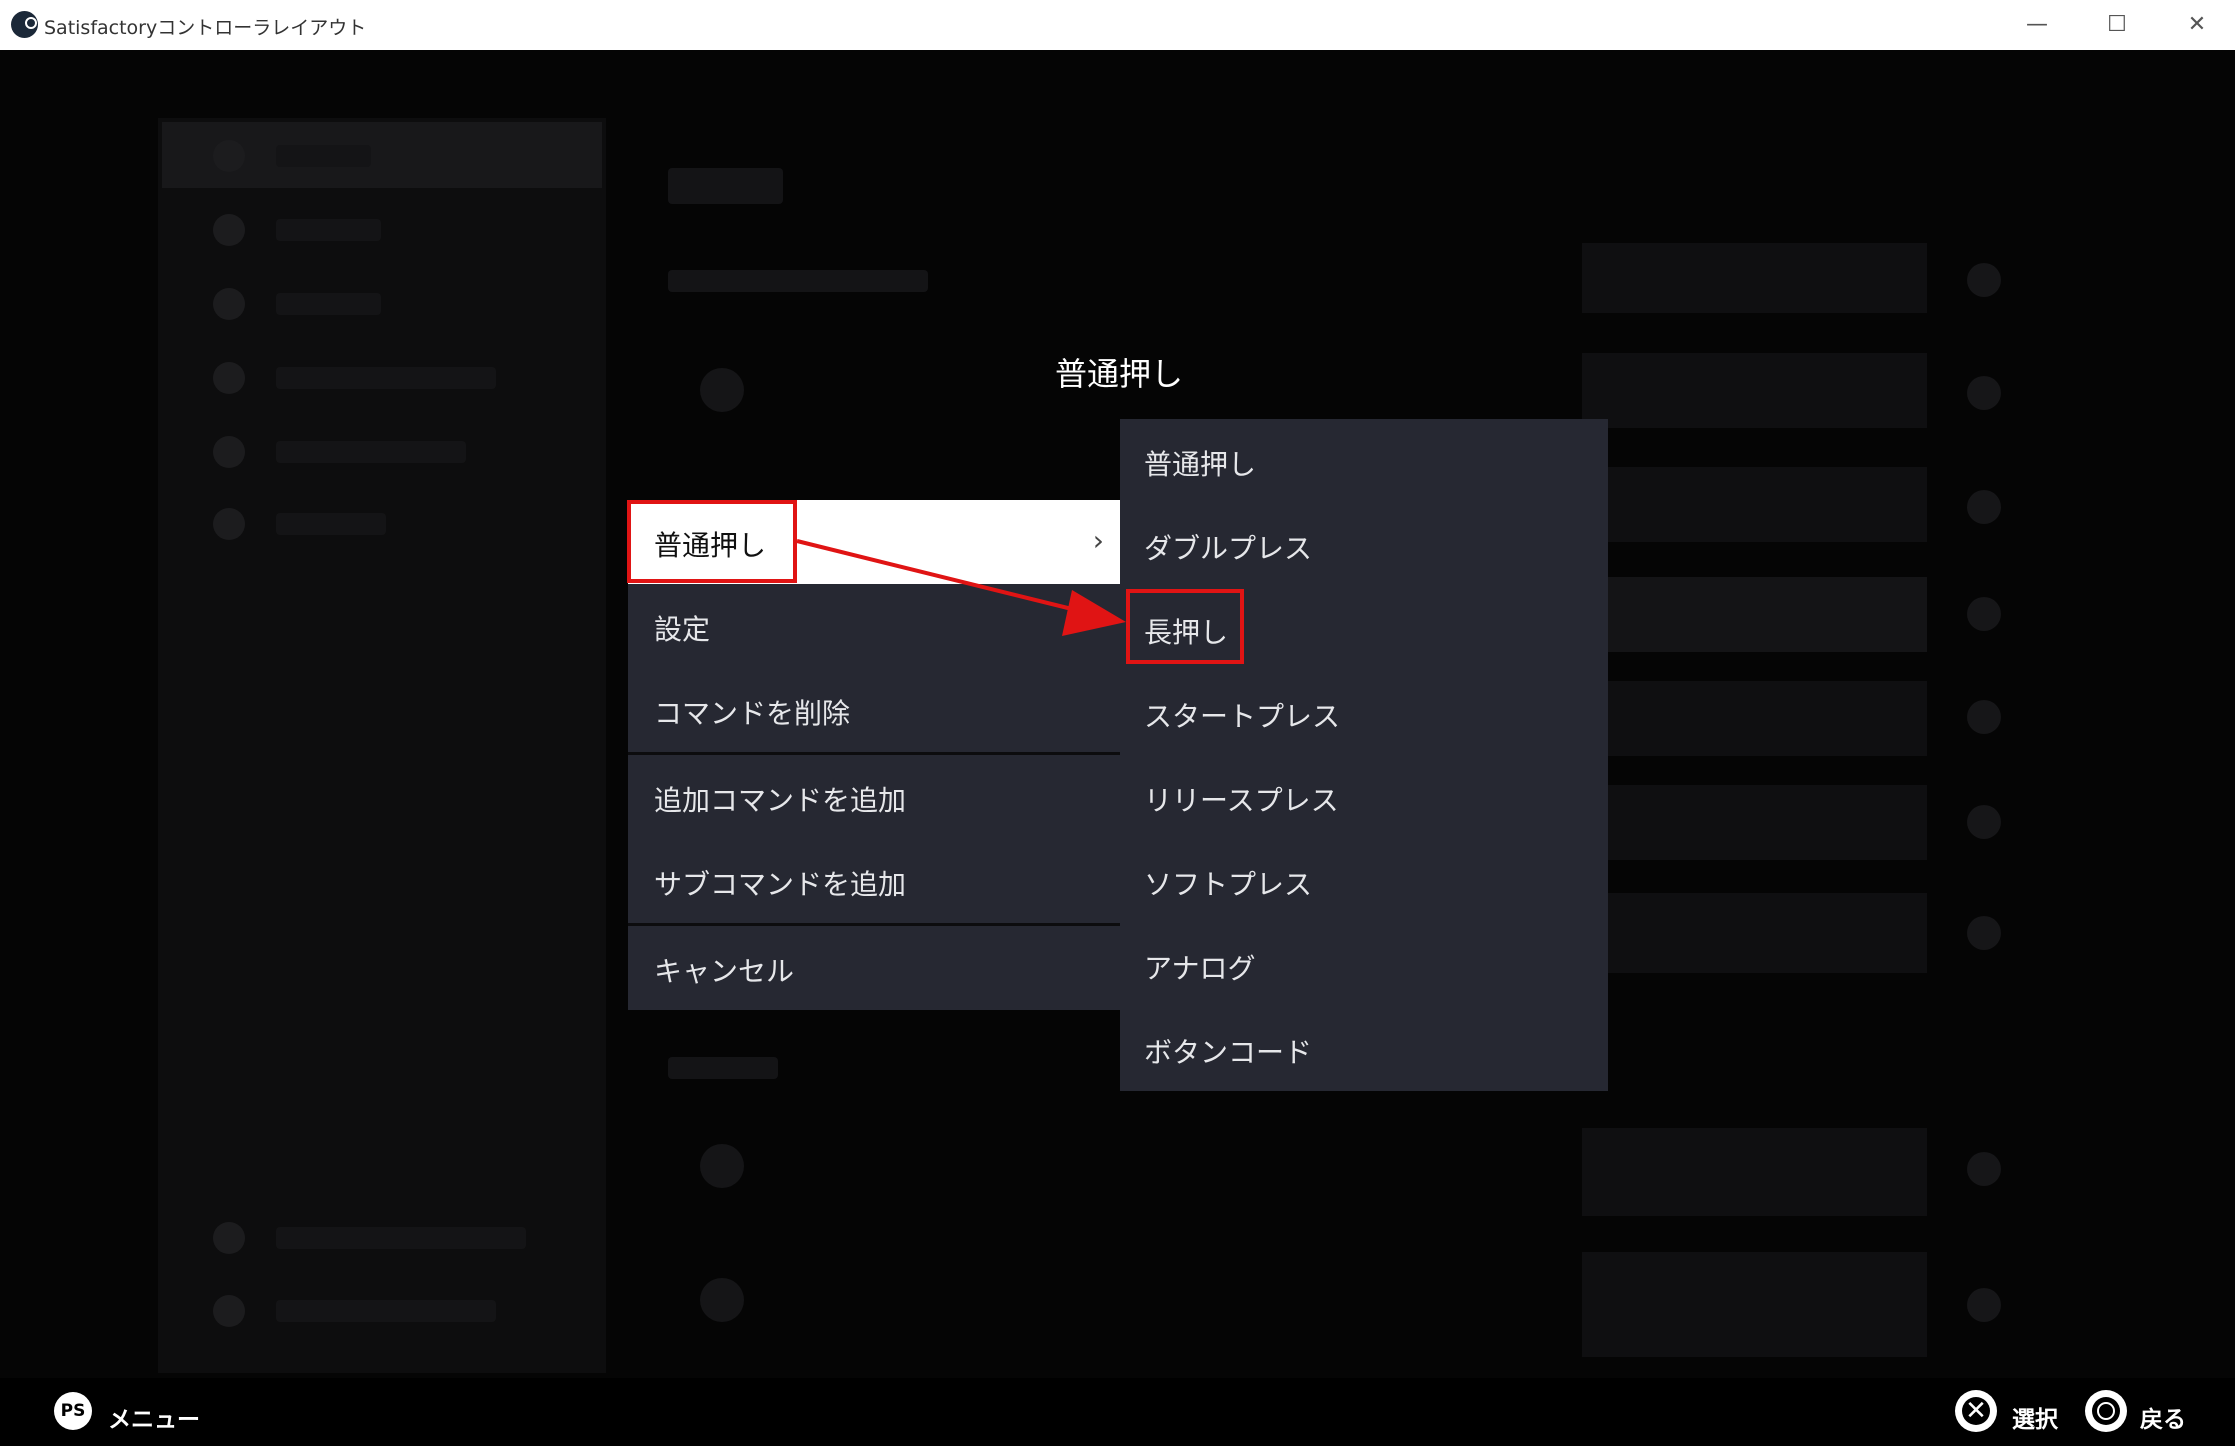  What do you see at coordinates (154, 1417) in the screenshot?
I see `menu-hint-label: メニュー` at bounding box center [154, 1417].